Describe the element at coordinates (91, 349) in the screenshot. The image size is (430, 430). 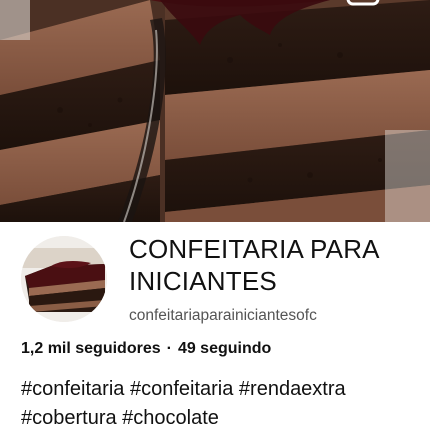
I see `followers-count: 1,2 mil seguidores` at that location.